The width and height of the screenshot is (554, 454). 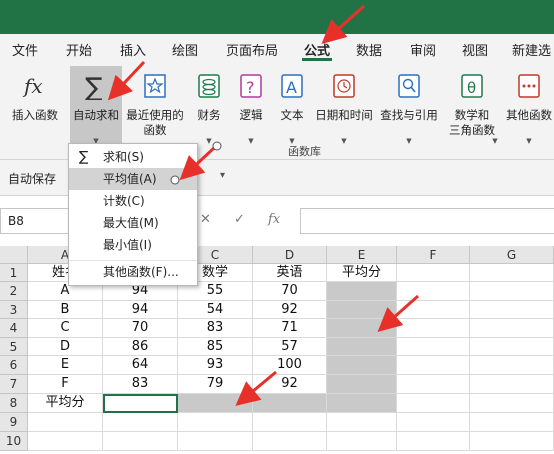 I want to click on menu-review: 审阅, so click(x=423, y=49).